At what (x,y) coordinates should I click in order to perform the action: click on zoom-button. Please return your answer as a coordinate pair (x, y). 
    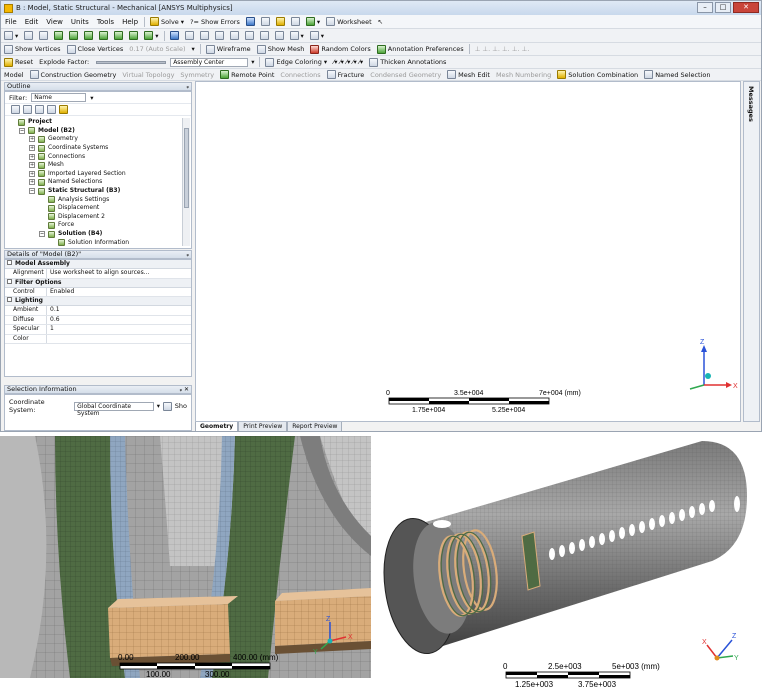
    Looking at the image, I should click on (204, 35).